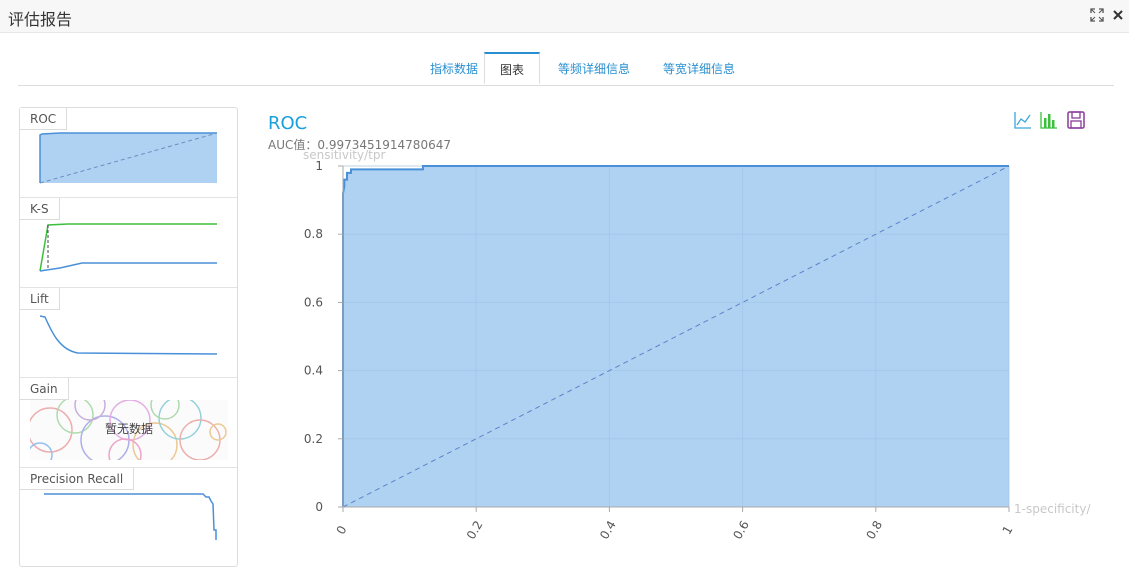  I want to click on x-tick-label: 0.4, so click(608, 530).